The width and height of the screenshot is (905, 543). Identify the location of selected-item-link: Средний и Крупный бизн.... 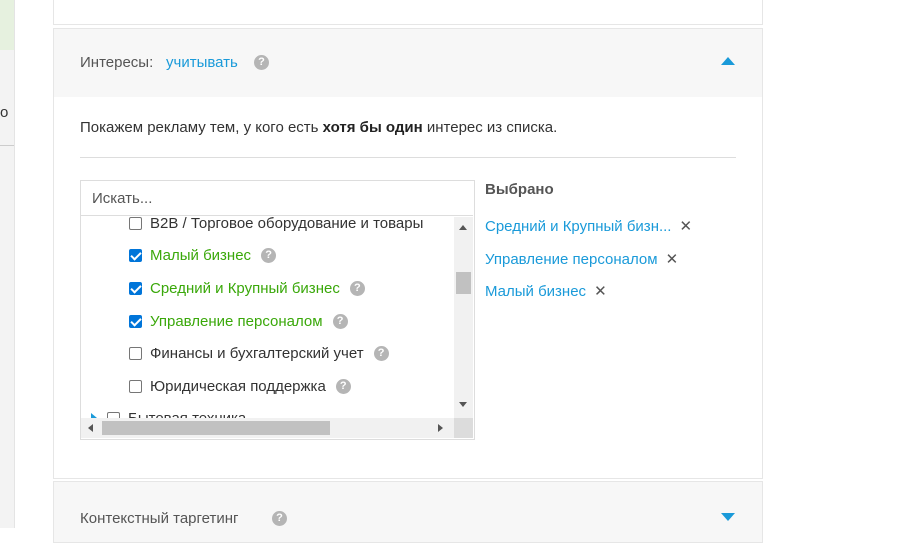
(578, 226).